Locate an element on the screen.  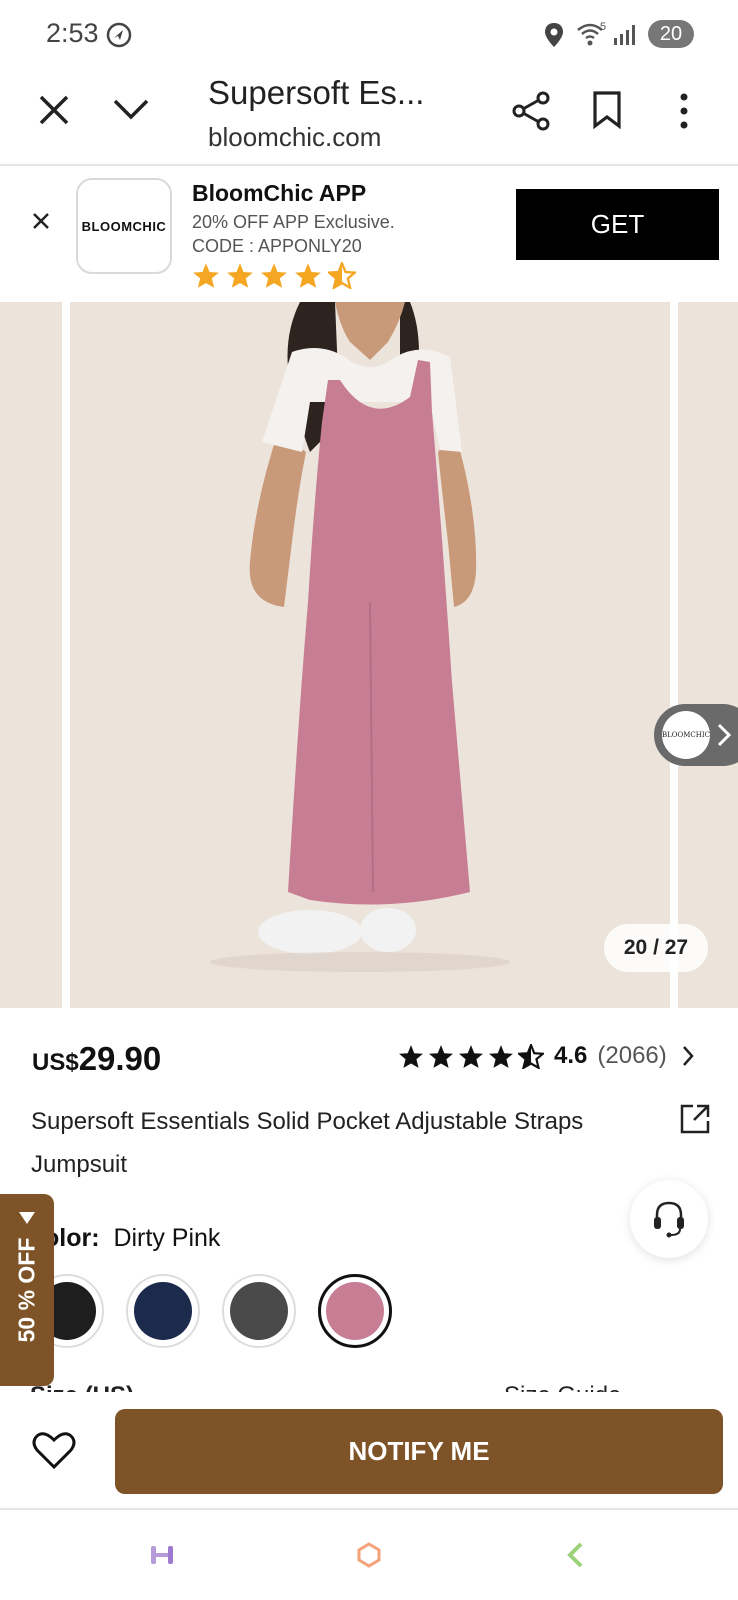
headset-icon is located at coordinates (669, 1219).